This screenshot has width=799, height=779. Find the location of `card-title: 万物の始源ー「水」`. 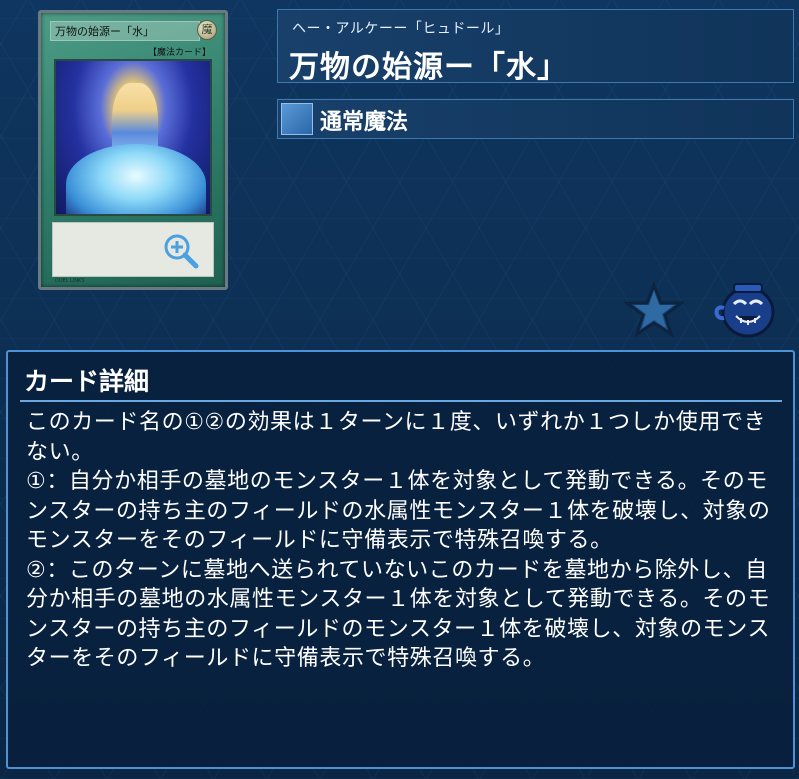

card-title: 万物の始源ー「水」 is located at coordinates (428, 67).